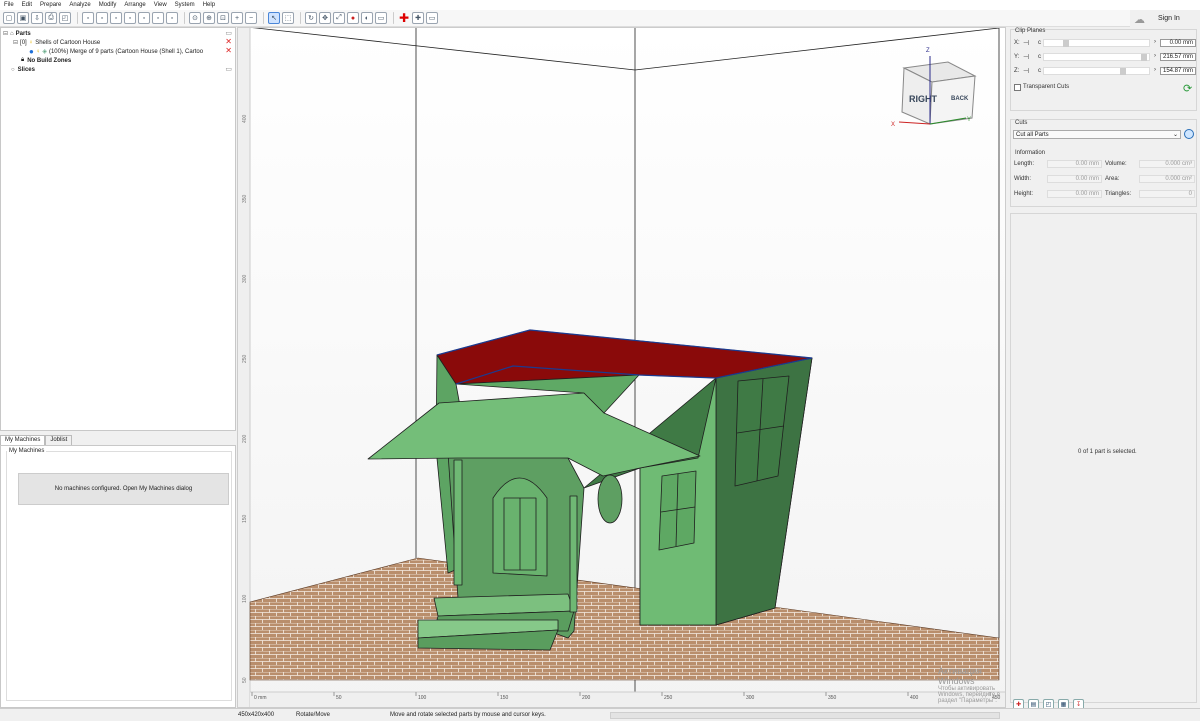 This screenshot has width=1200, height=721. What do you see at coordinates (134, 5) in the screenshot?
I see `menu-arrange: Arrange` at bounding box center [134, 5].